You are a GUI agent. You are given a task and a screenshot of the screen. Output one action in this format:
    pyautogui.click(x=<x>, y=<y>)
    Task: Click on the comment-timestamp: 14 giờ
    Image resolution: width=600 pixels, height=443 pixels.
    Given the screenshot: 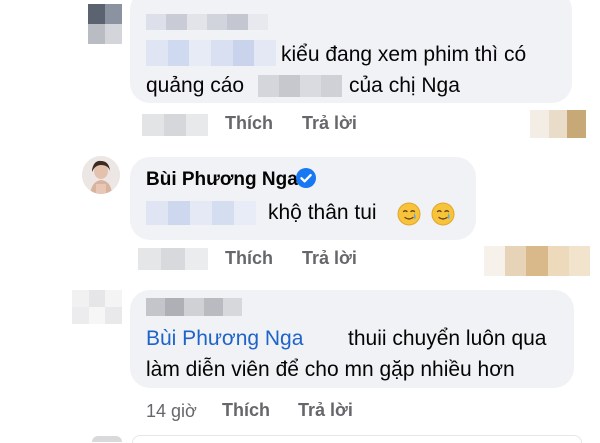 What is the action you would take?
    pyautogui.click(x=171, y=411)
    